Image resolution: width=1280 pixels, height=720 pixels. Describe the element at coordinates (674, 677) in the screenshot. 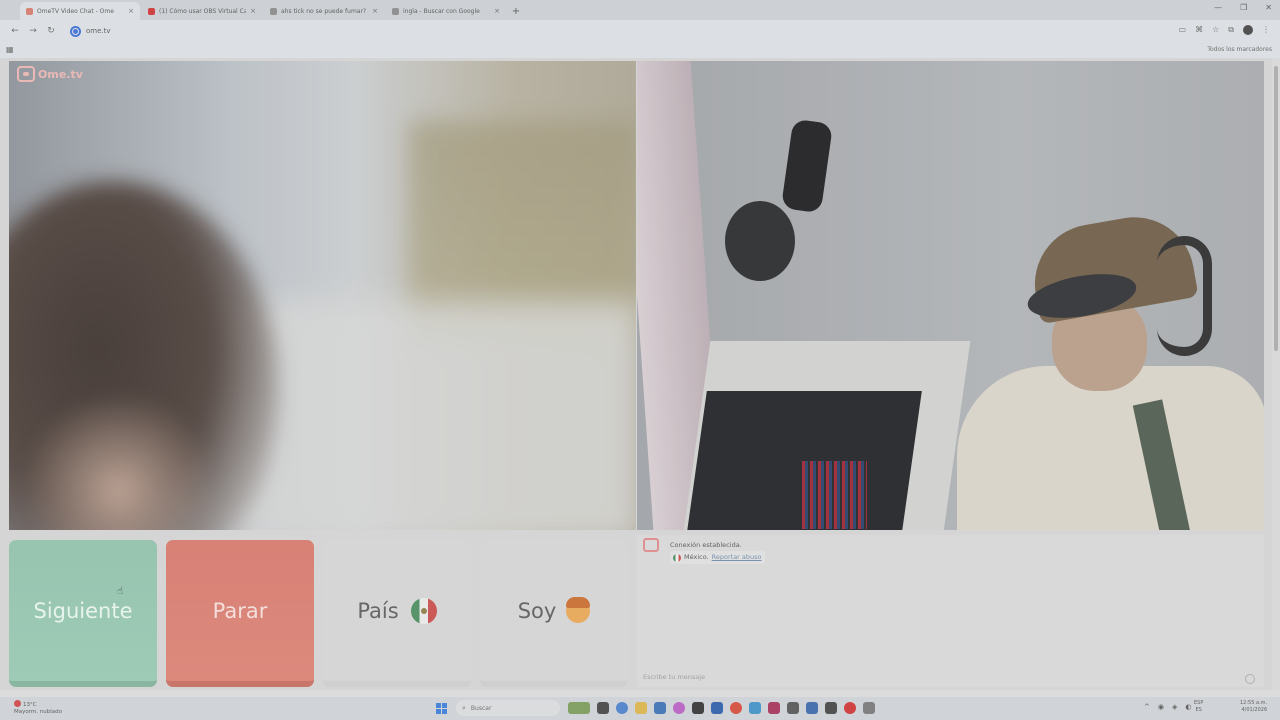

I see `chat-input: Escribe tu mensaje` at that location.